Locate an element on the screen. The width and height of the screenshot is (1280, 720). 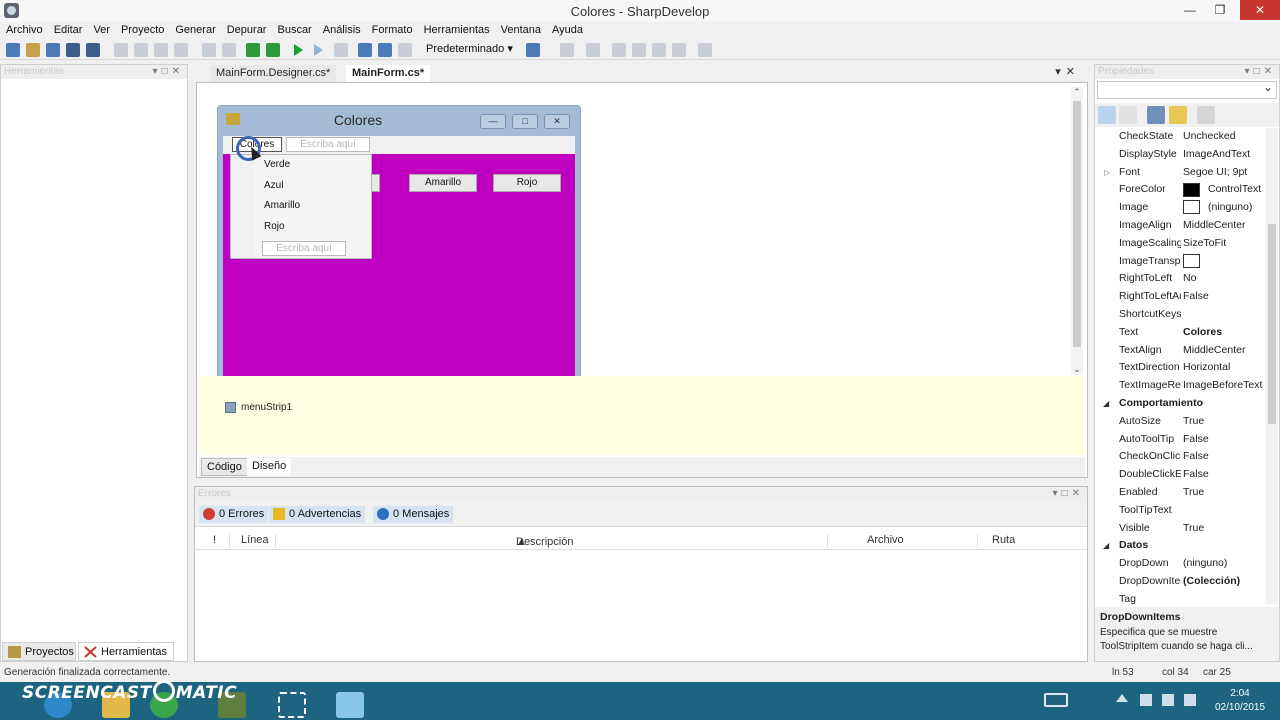
menu-analisis: Análisis is located at coordinates (341, 30).